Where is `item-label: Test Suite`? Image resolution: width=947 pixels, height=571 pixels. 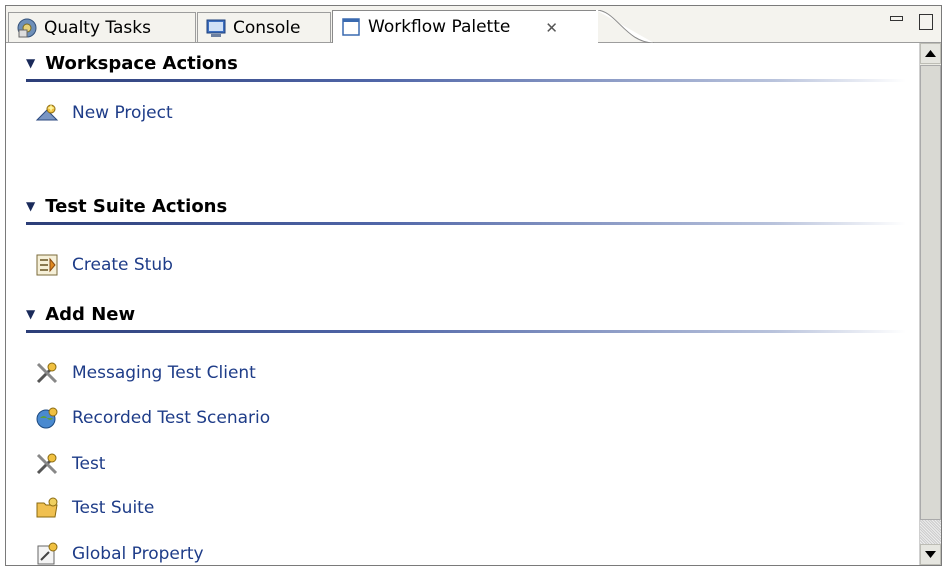
item-label: Test Suite is located at coordinates (113, 508).